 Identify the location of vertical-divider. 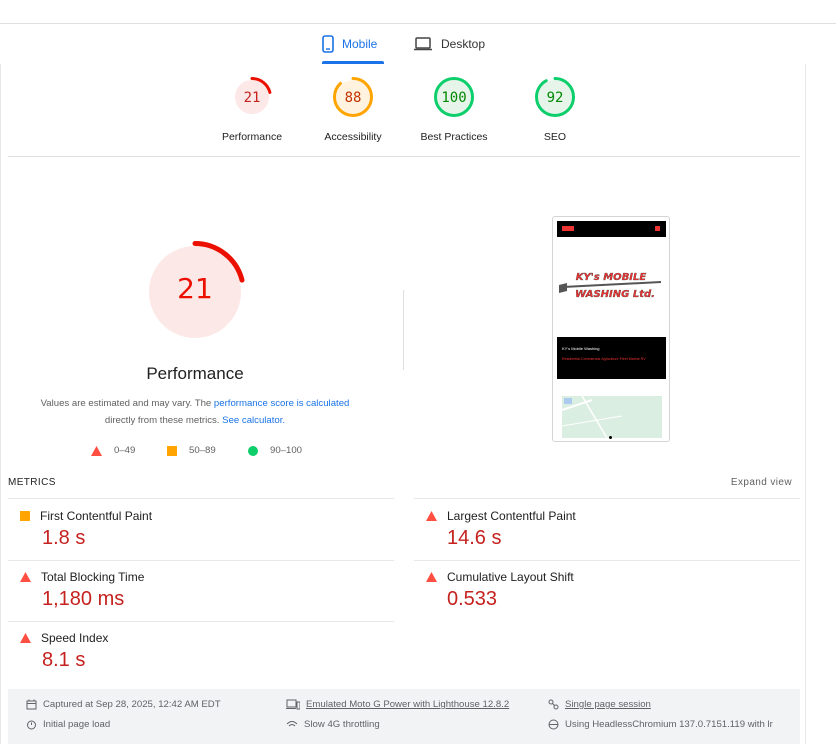
(403, 330).